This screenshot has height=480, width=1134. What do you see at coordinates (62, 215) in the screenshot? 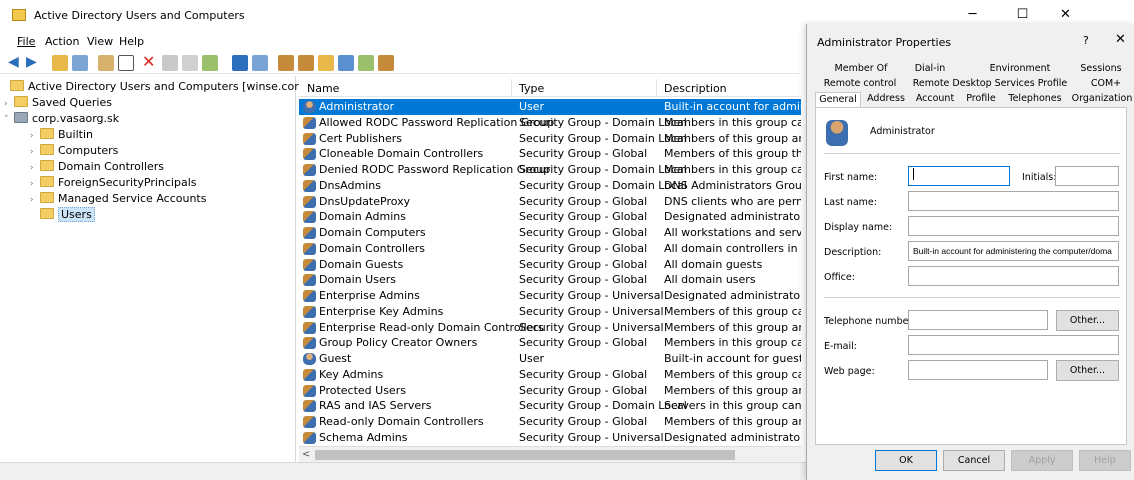
I see `tree-item-users: Users` at bounding box center [62, 215].